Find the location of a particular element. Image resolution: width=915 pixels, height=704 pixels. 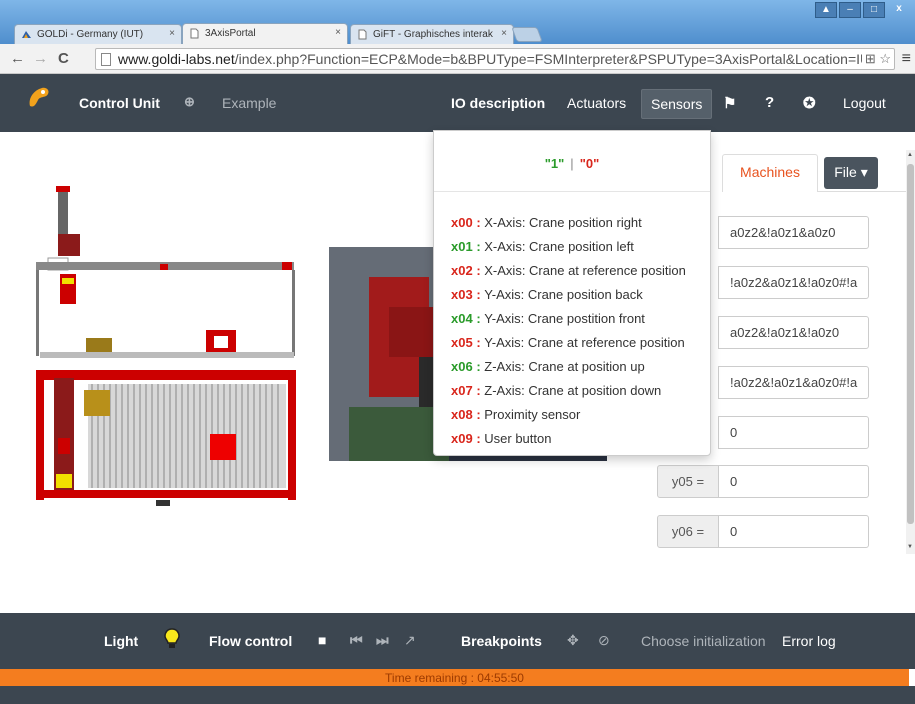

panel-scrollbar: ▲ ▼ is located at coordinates (910, 352).